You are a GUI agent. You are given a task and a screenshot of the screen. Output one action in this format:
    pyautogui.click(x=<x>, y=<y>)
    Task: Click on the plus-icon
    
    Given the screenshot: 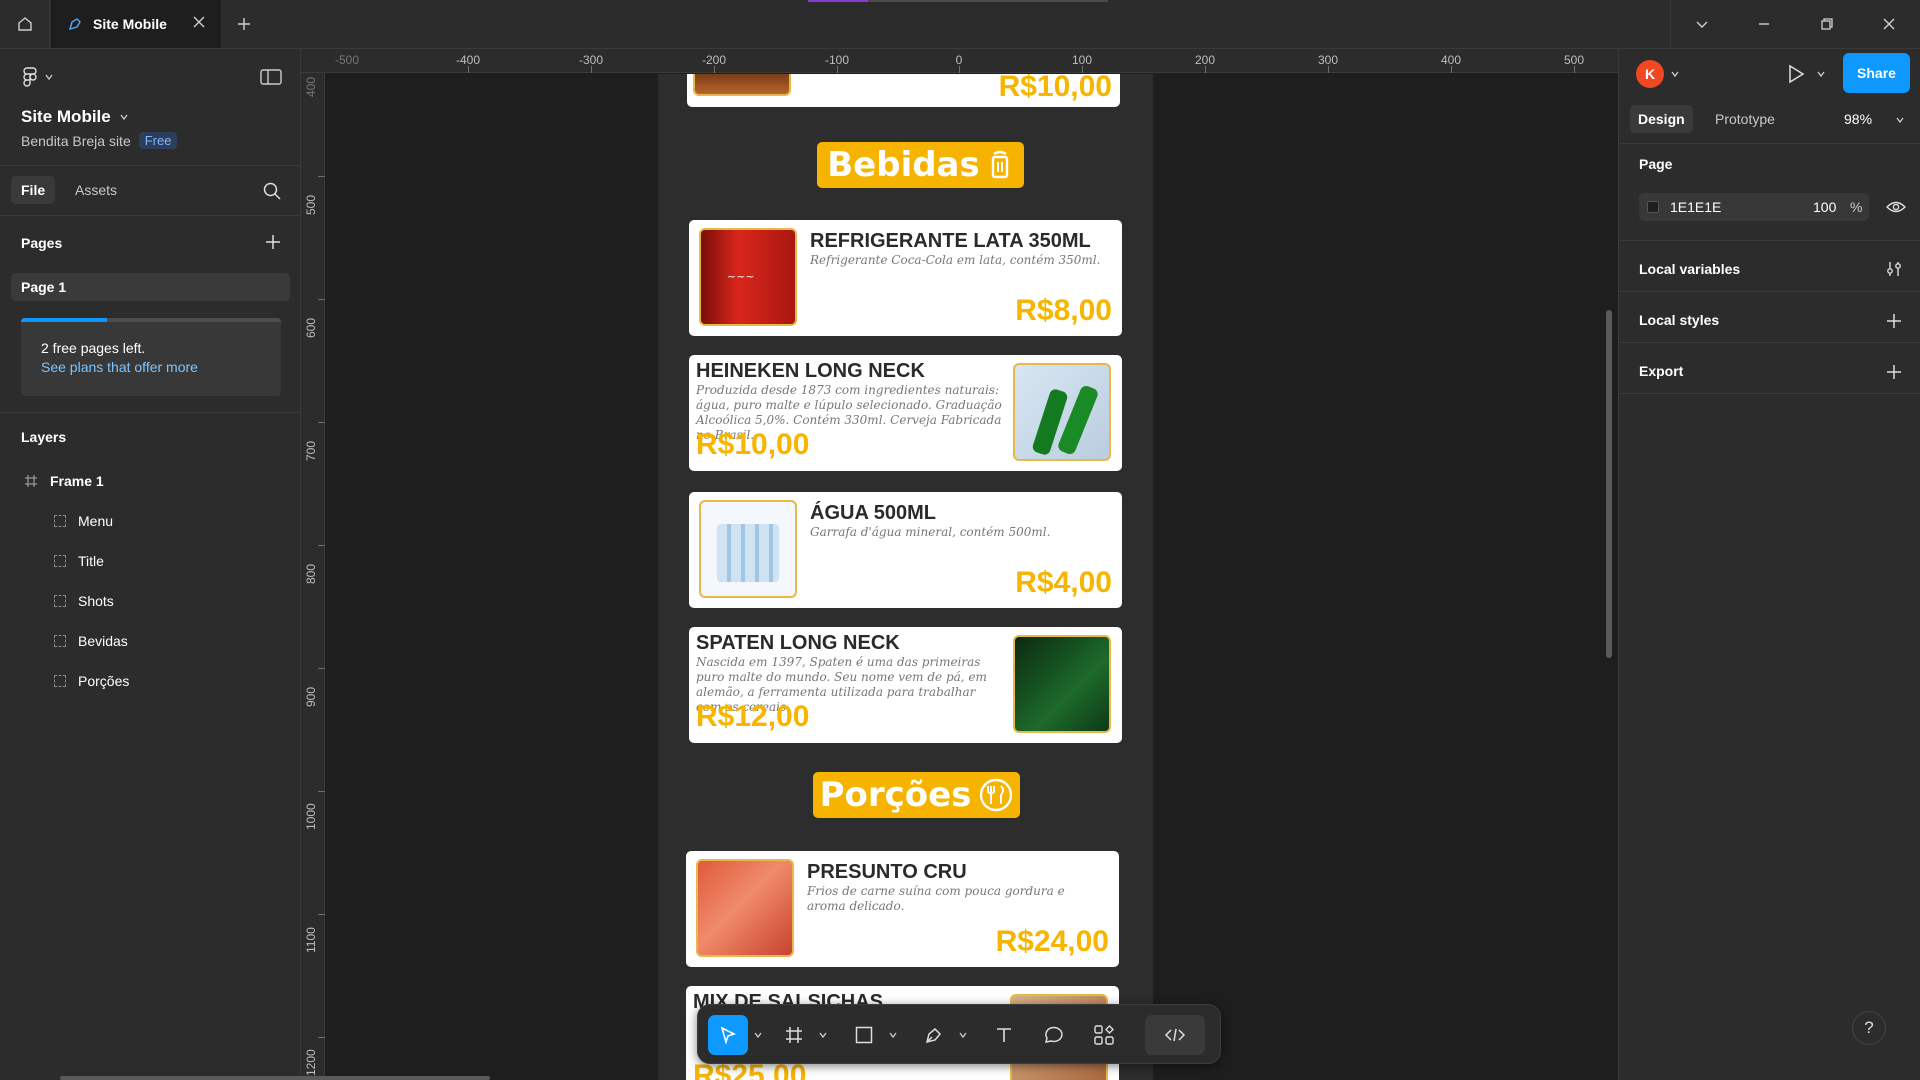 What is the action you would take?
    pyautogui.click(x=244, y=24)
    